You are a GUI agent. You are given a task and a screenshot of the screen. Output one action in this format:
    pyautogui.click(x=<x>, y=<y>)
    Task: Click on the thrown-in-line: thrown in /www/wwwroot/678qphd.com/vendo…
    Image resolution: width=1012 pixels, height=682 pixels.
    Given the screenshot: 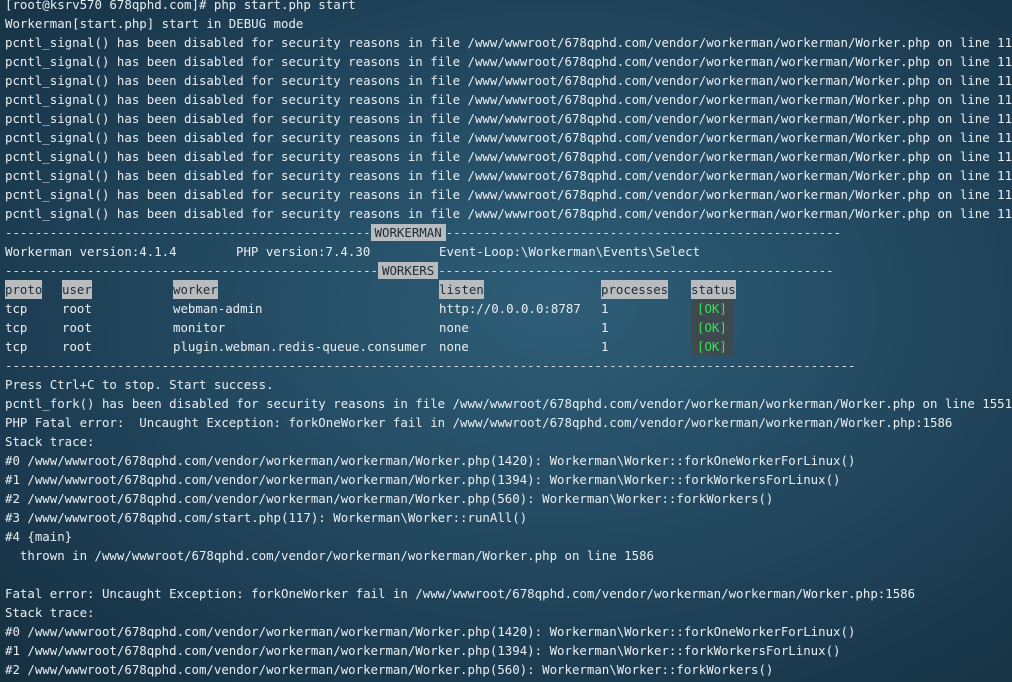 What is the action you would take?
    pyautogui.click(x=330, y=555)
    